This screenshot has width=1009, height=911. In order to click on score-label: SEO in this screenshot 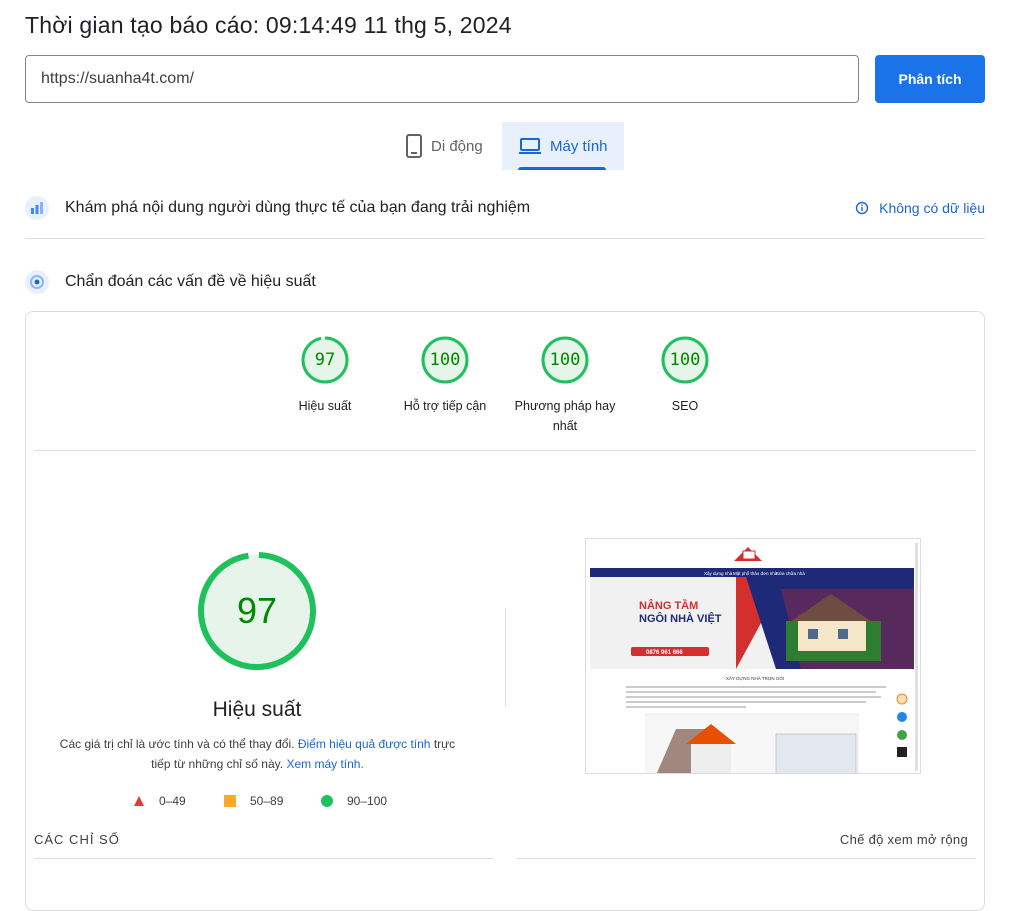, I will do `click(685, 406)`.